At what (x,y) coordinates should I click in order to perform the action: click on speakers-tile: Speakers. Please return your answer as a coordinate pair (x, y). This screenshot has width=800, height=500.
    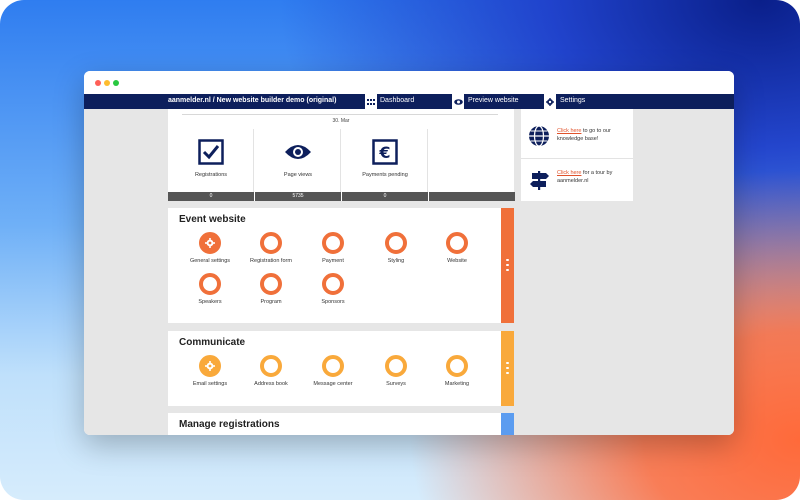
    Looking at the image, I should click on (210, 293).